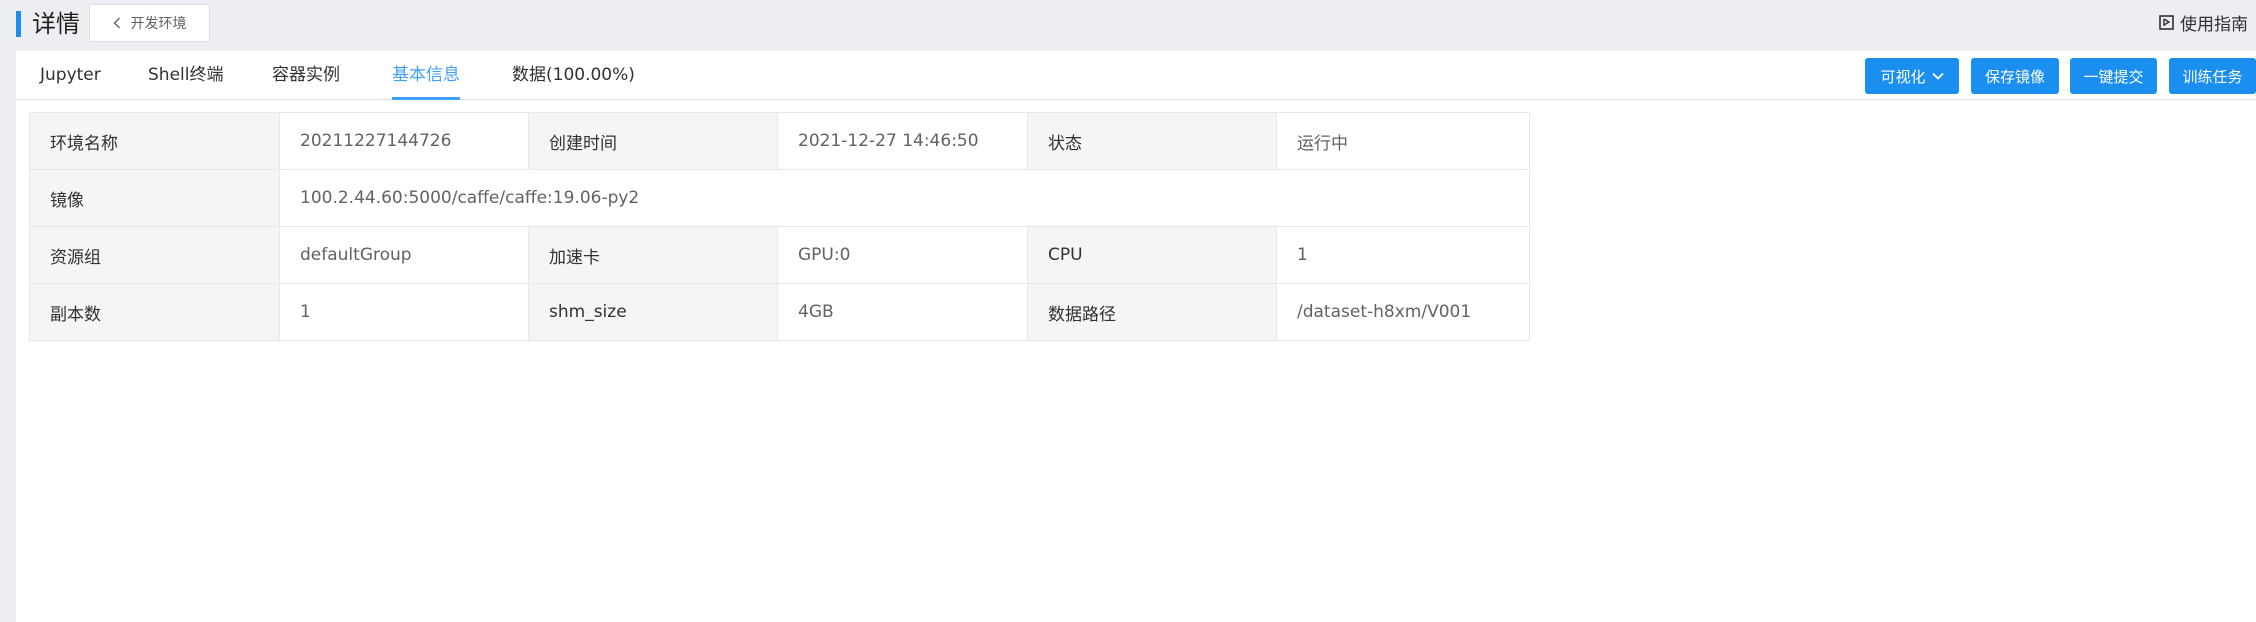 The width and height of the screenshot is (2256, 622). What do you see at coordinates (158, 24) in the screenshot?
I see `back-button-label: 开发环境` at bounding box center [158, 24].